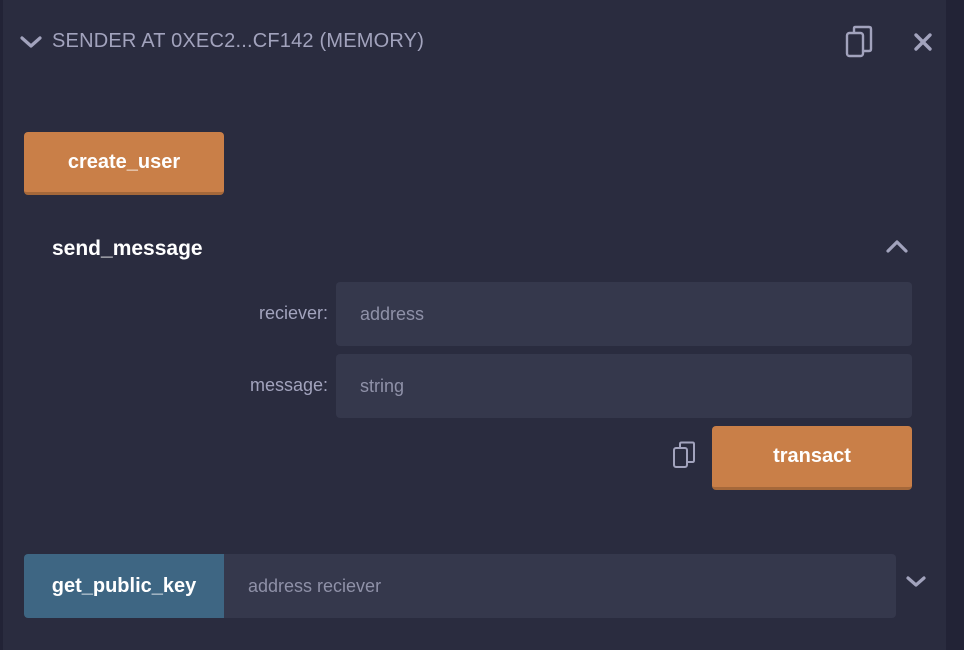 The image size is (964, 650). I want to click on get-public-key-button: get_public_key, so click(124, 586).